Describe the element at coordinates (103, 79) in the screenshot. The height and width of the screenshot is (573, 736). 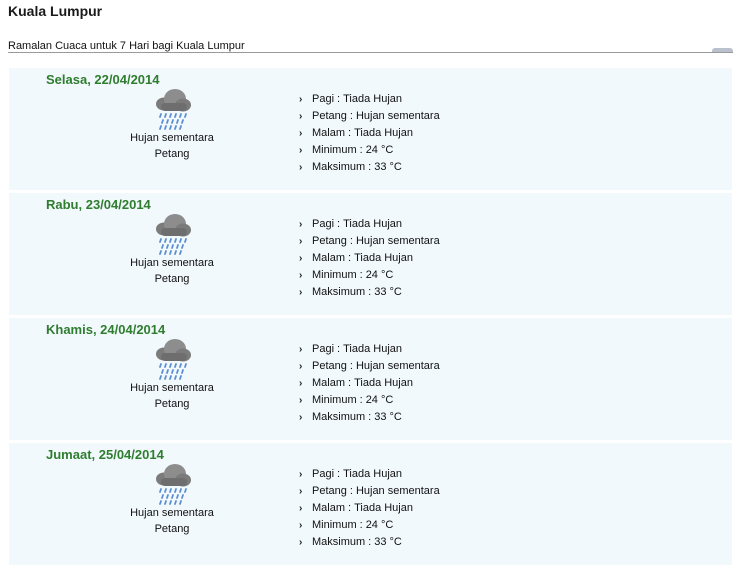
I see `day-date: Selasa, 22/04/2014` at that location.